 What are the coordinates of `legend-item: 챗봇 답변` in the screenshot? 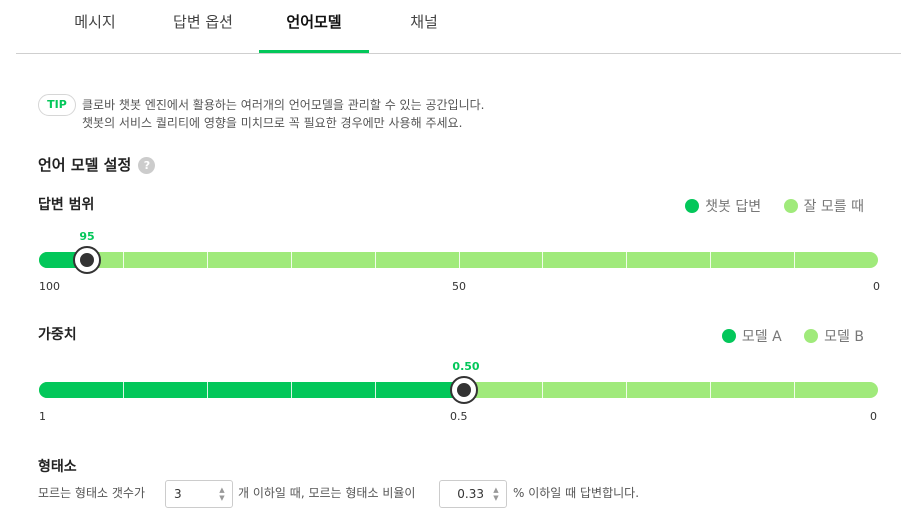 It's located at (723, 206).